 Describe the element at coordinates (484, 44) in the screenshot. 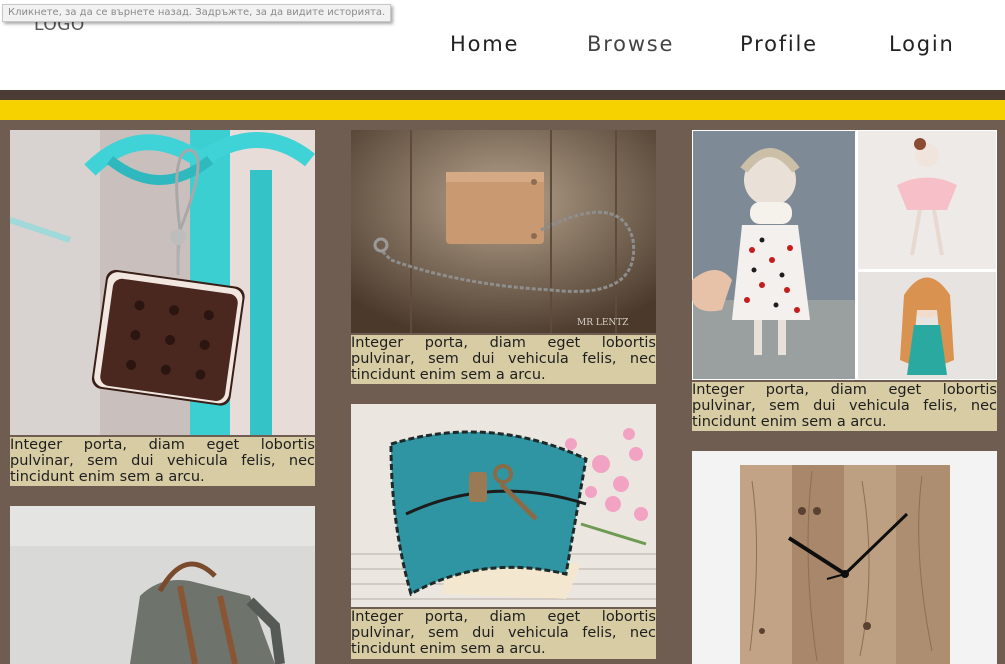

I see `nav-home-link: Home` at that location.